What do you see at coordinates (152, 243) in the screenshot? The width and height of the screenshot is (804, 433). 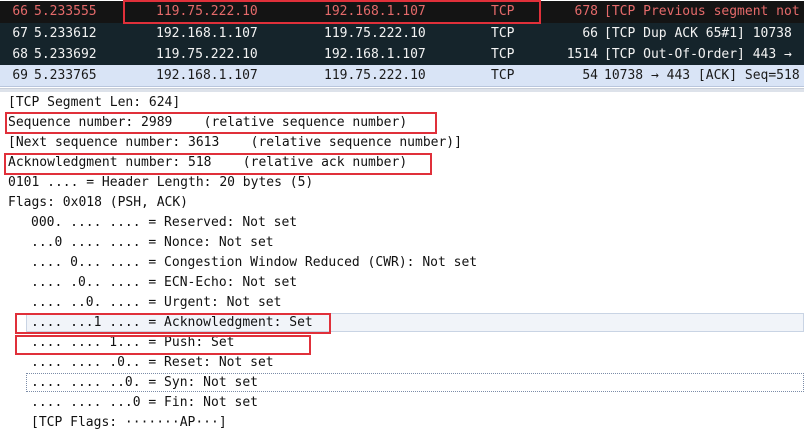 I see `tree-item-flag-nonce: ...0 .... .... = Nonce: Not set` at bounding box center [152, 243].